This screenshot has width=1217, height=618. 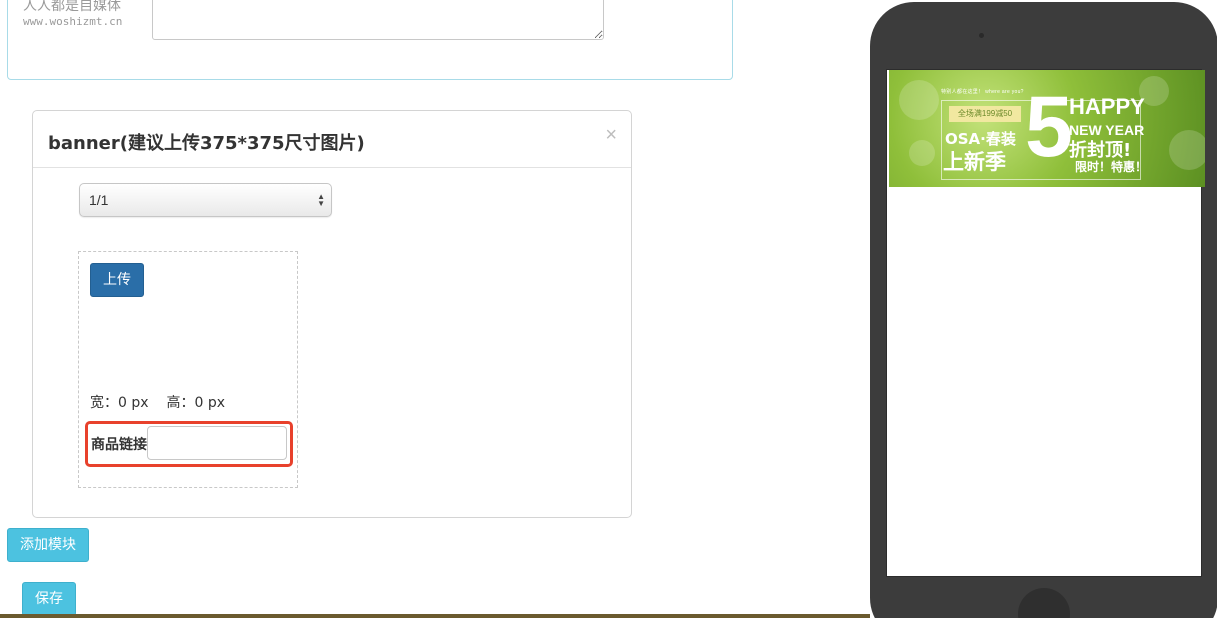 What do you see at coordinates (72, 7) in the screenshot?
I see `watermark-name: 人人都是自媒体` at bounding box center [72, 7].